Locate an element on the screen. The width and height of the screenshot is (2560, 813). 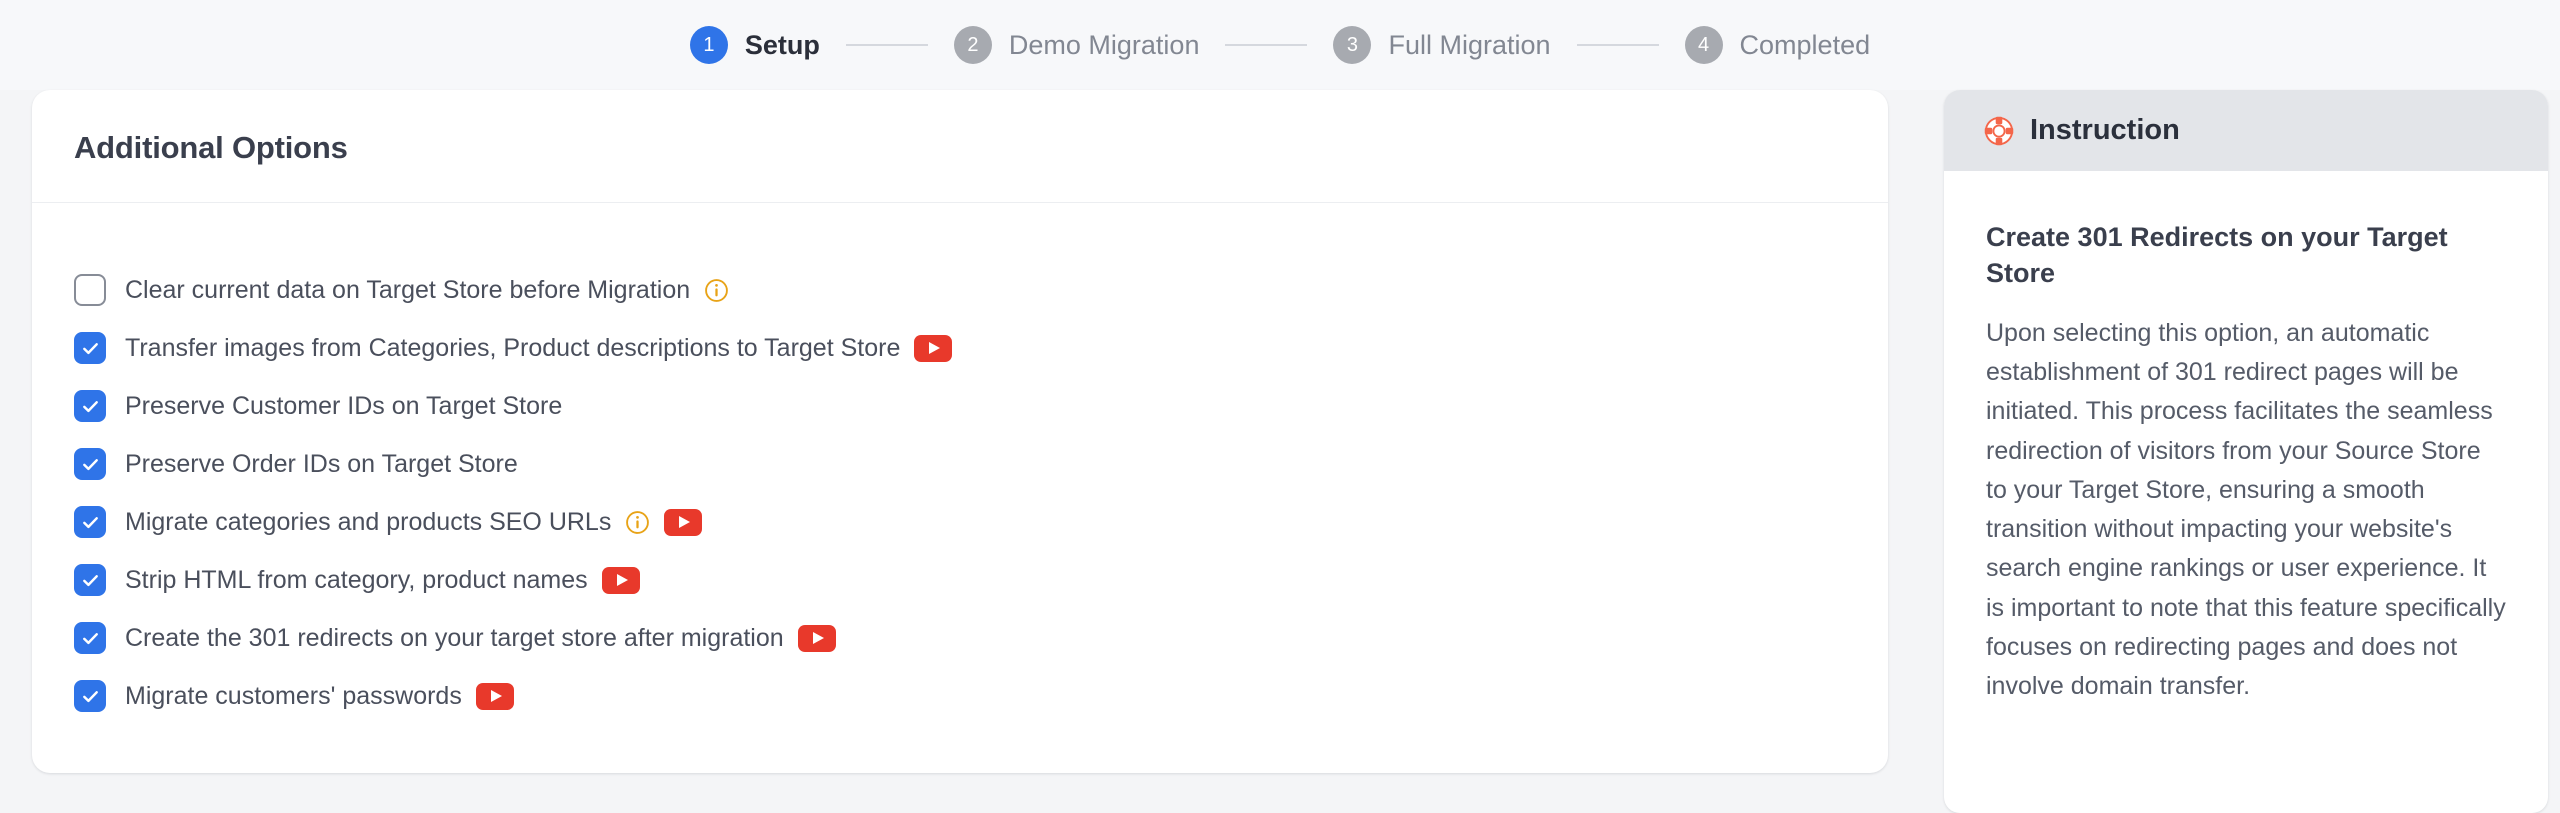
option-row: Preserve Customer IDs on Target Store is located at coordinates (960, 406).